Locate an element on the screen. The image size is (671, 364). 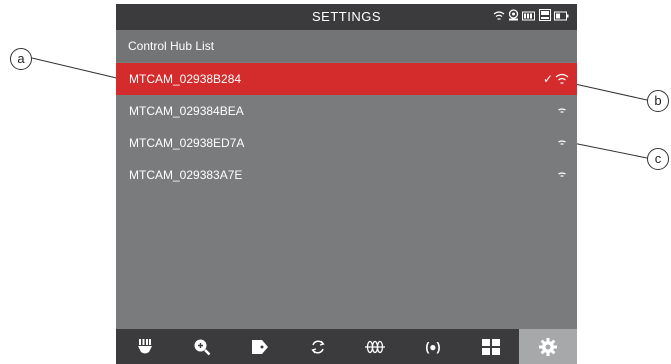
wifi-icon is located at coordinates (499, 17).